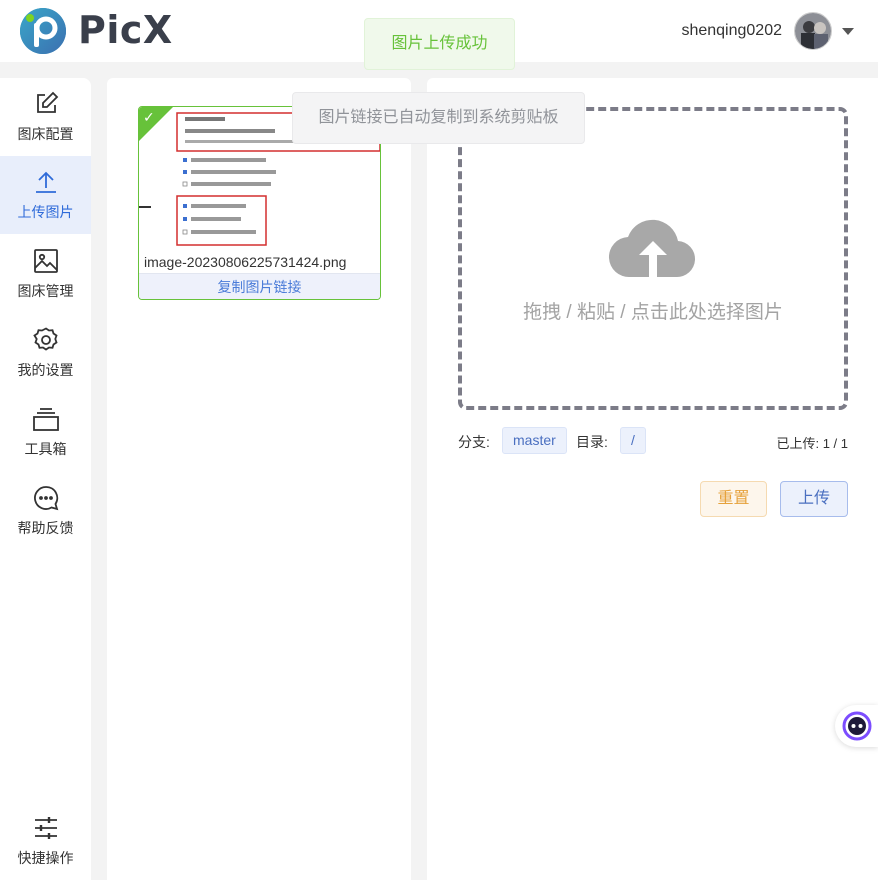  What do you see at coordinates (848, 31) in the screenshot?
I see `chevron-down-icon` at bounding box center [848, 31].